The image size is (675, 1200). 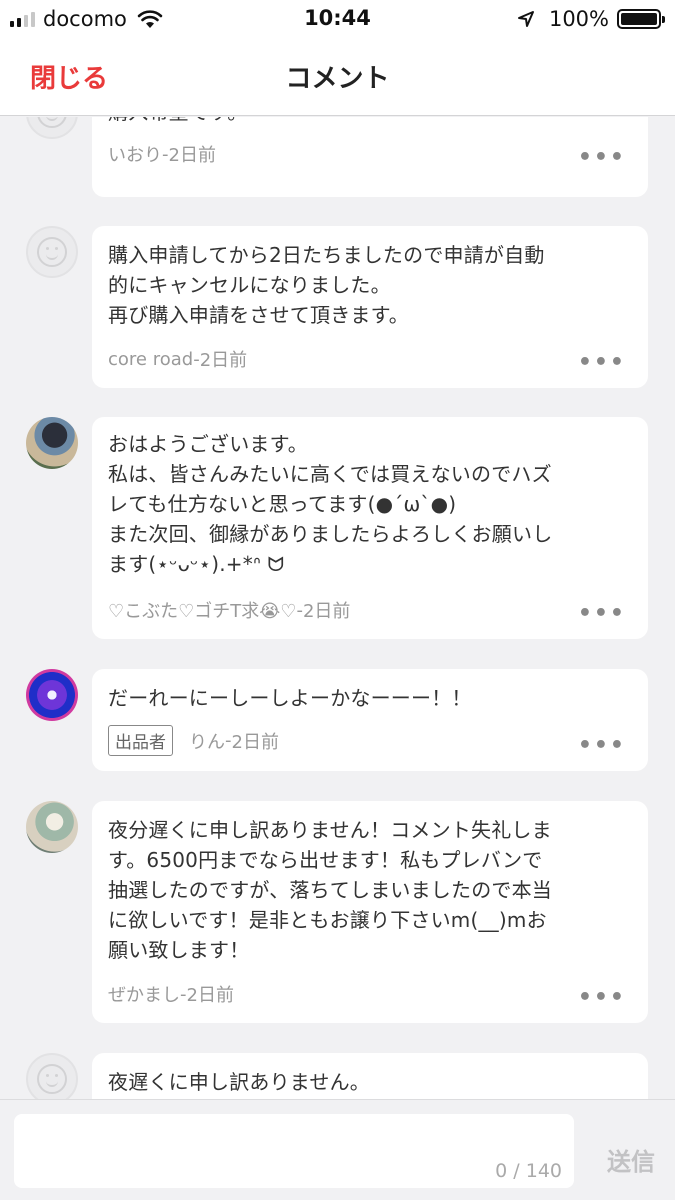 I want to click on comment-meta: いおり - 2日前, so click(x=162, y=154).